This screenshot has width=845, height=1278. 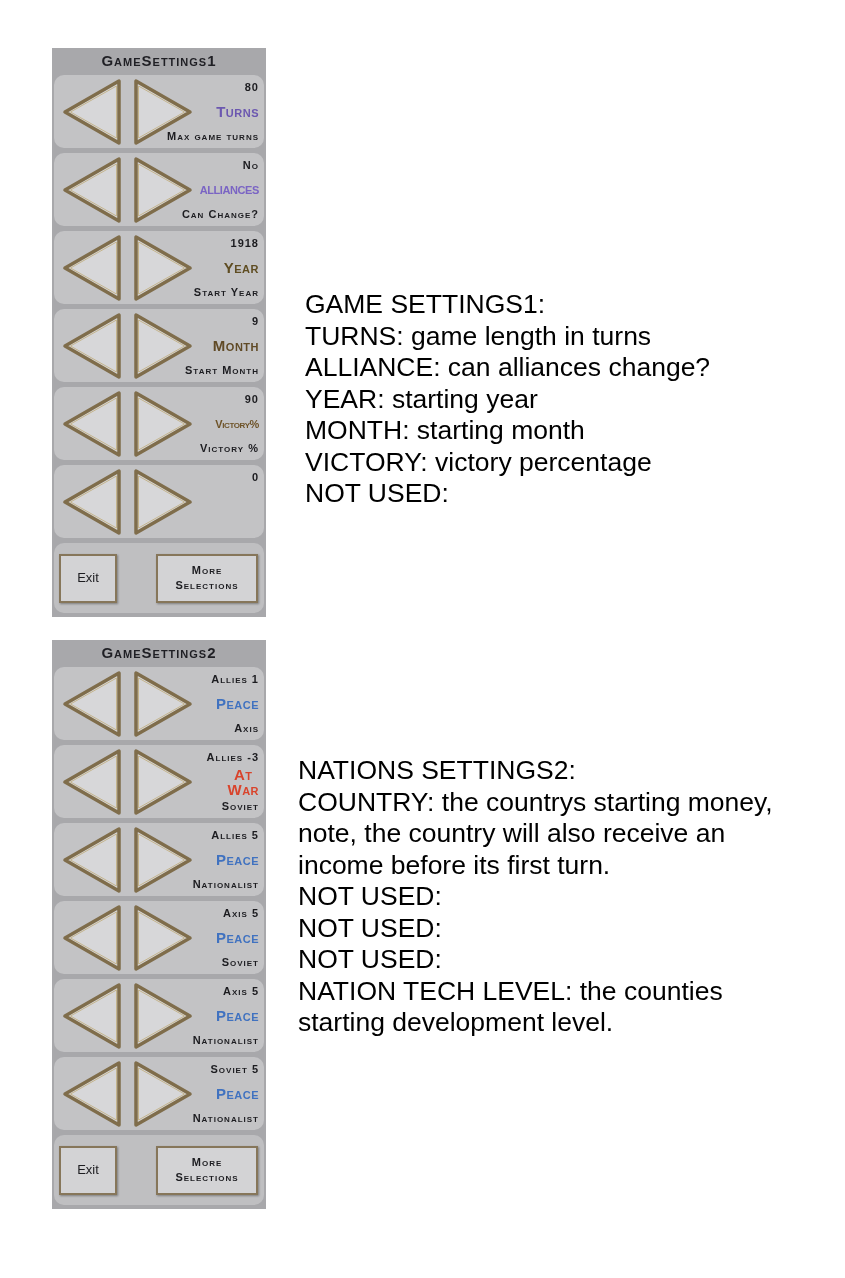 What do you see at coordinates (251, 87) in the screenshot?
I see `setting-value: 80` at bounding box center [251, 87].